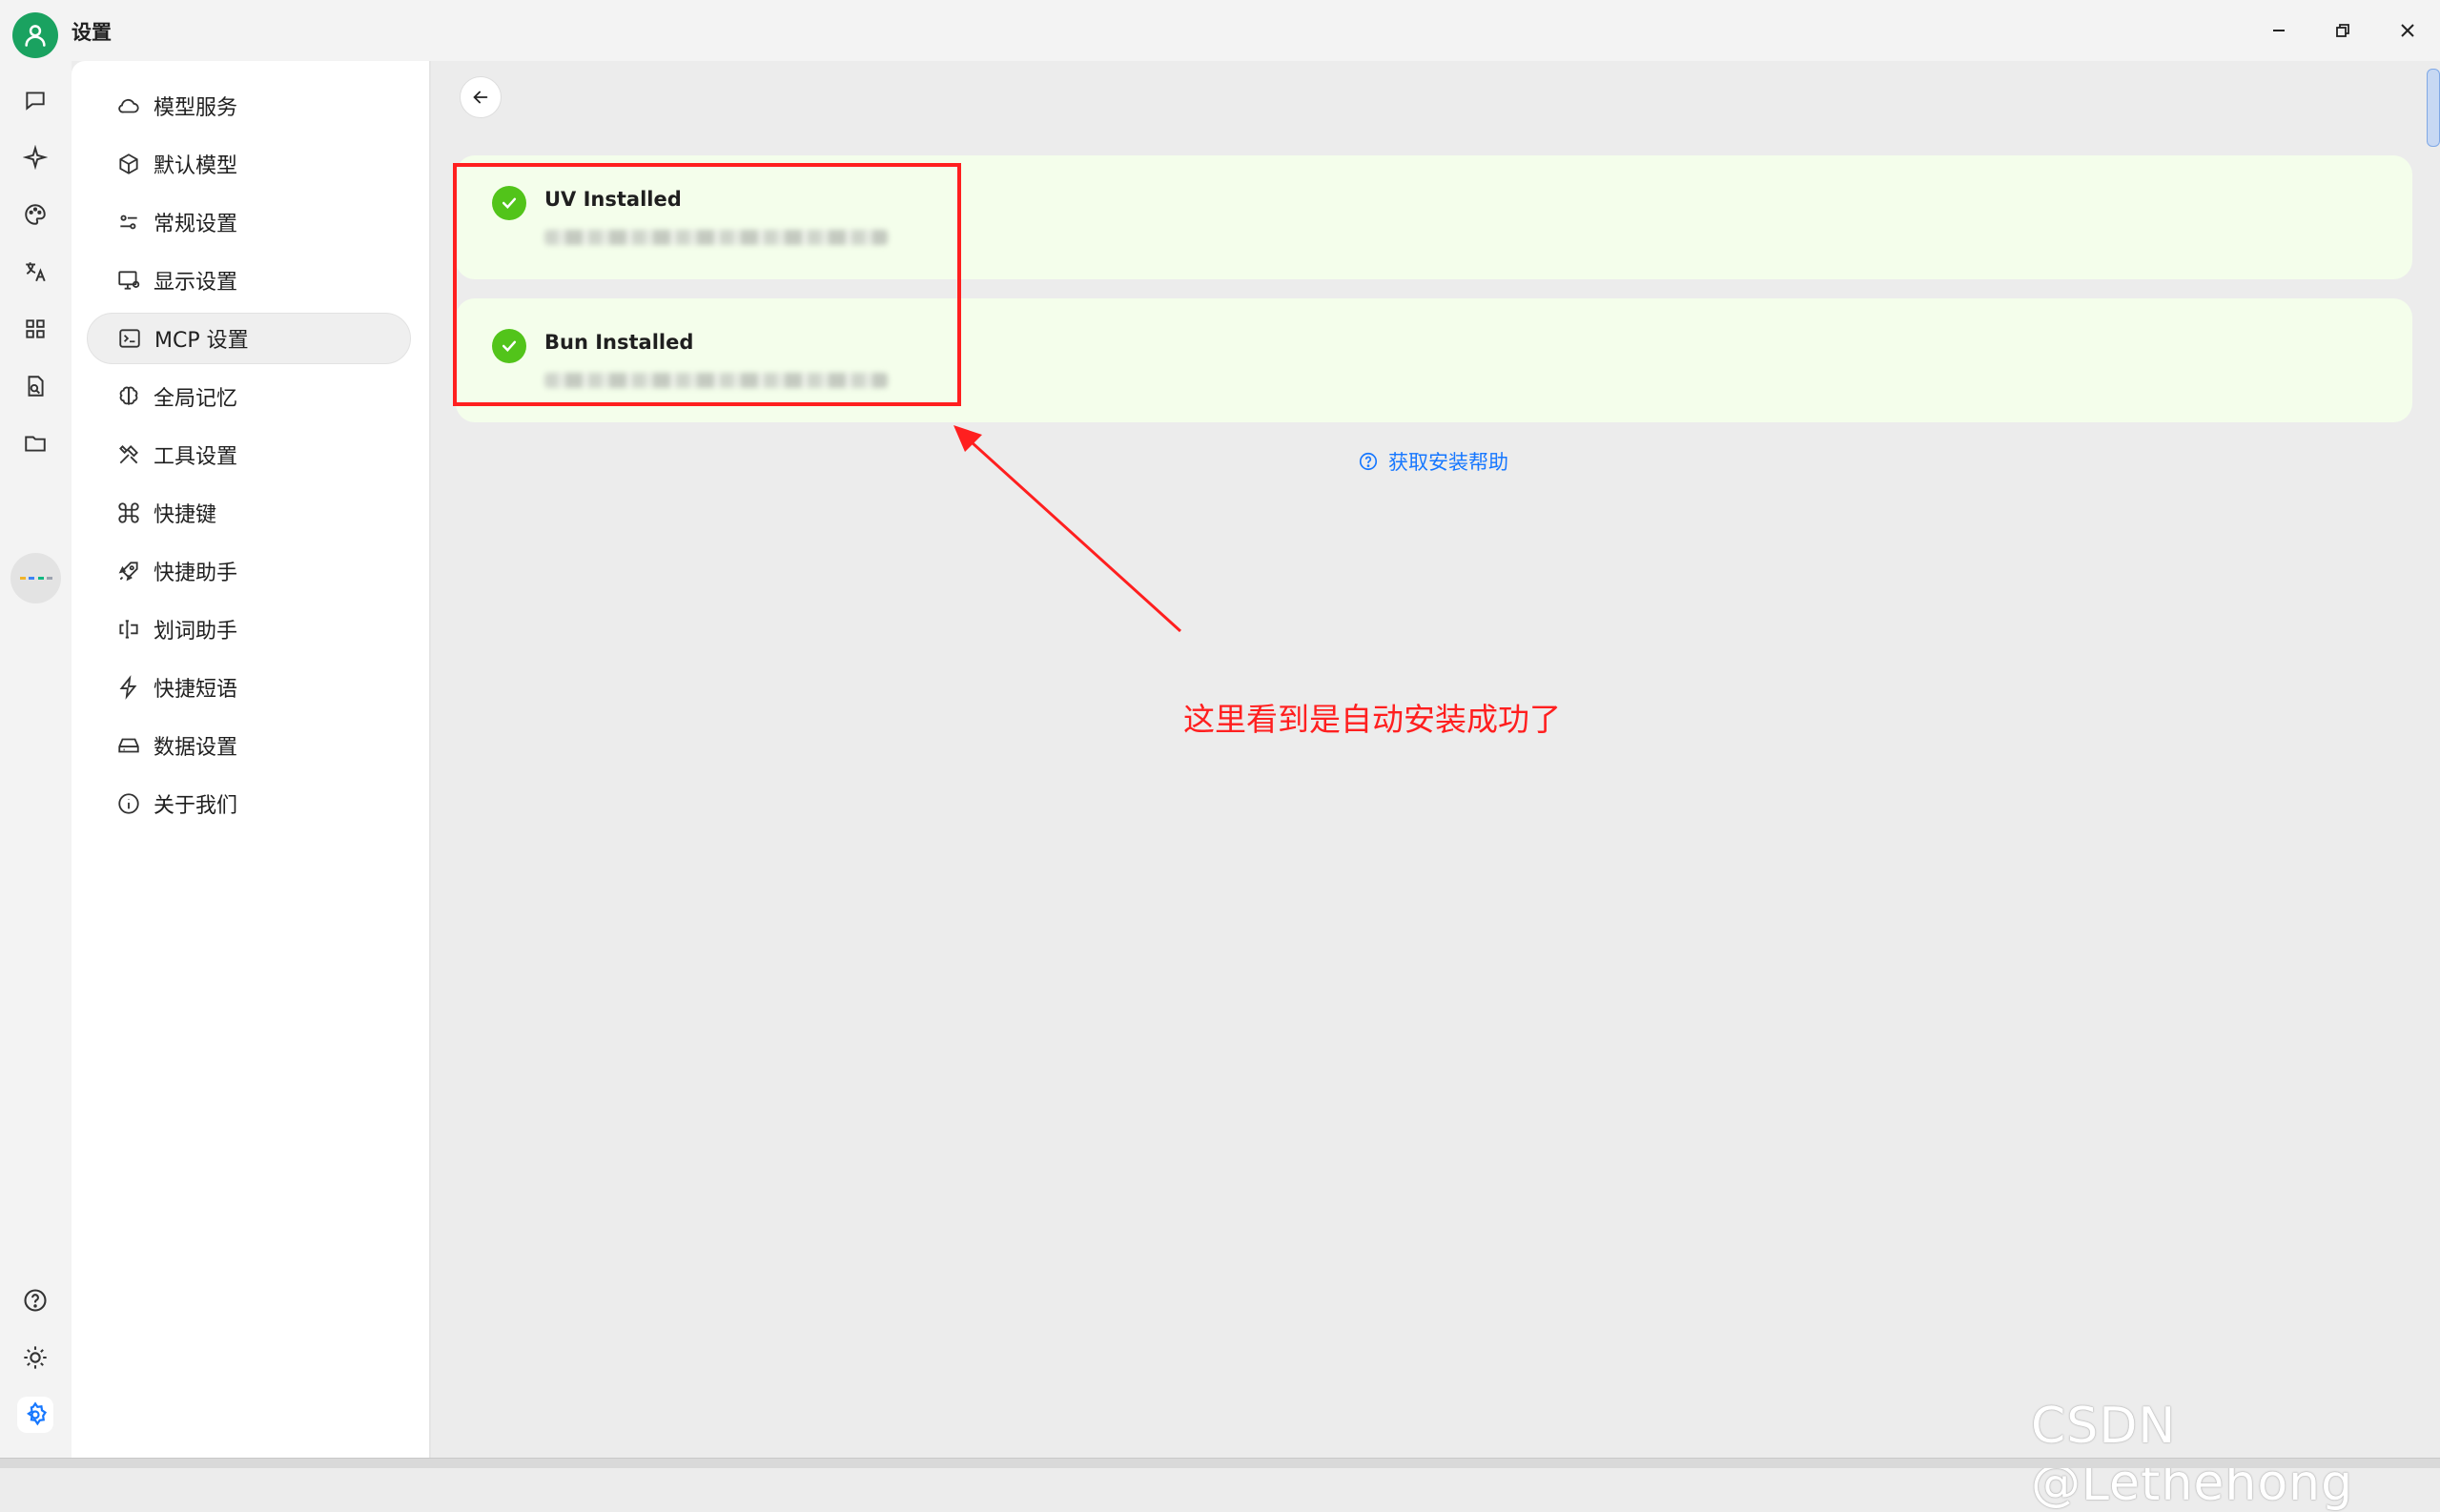 This screenshot has width=2440, height=1512. I want to click on highlight-box, so click(707, 284).